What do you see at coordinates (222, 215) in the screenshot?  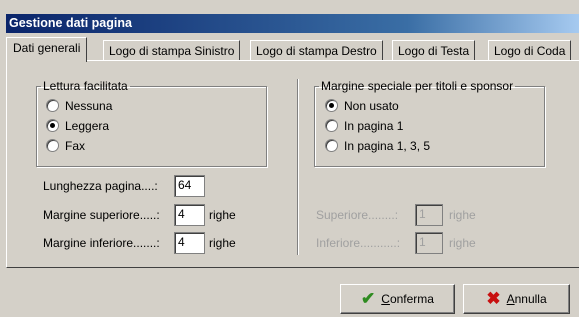 I see `margine-superiore-unit: righe` at bounding box center [222, 215].